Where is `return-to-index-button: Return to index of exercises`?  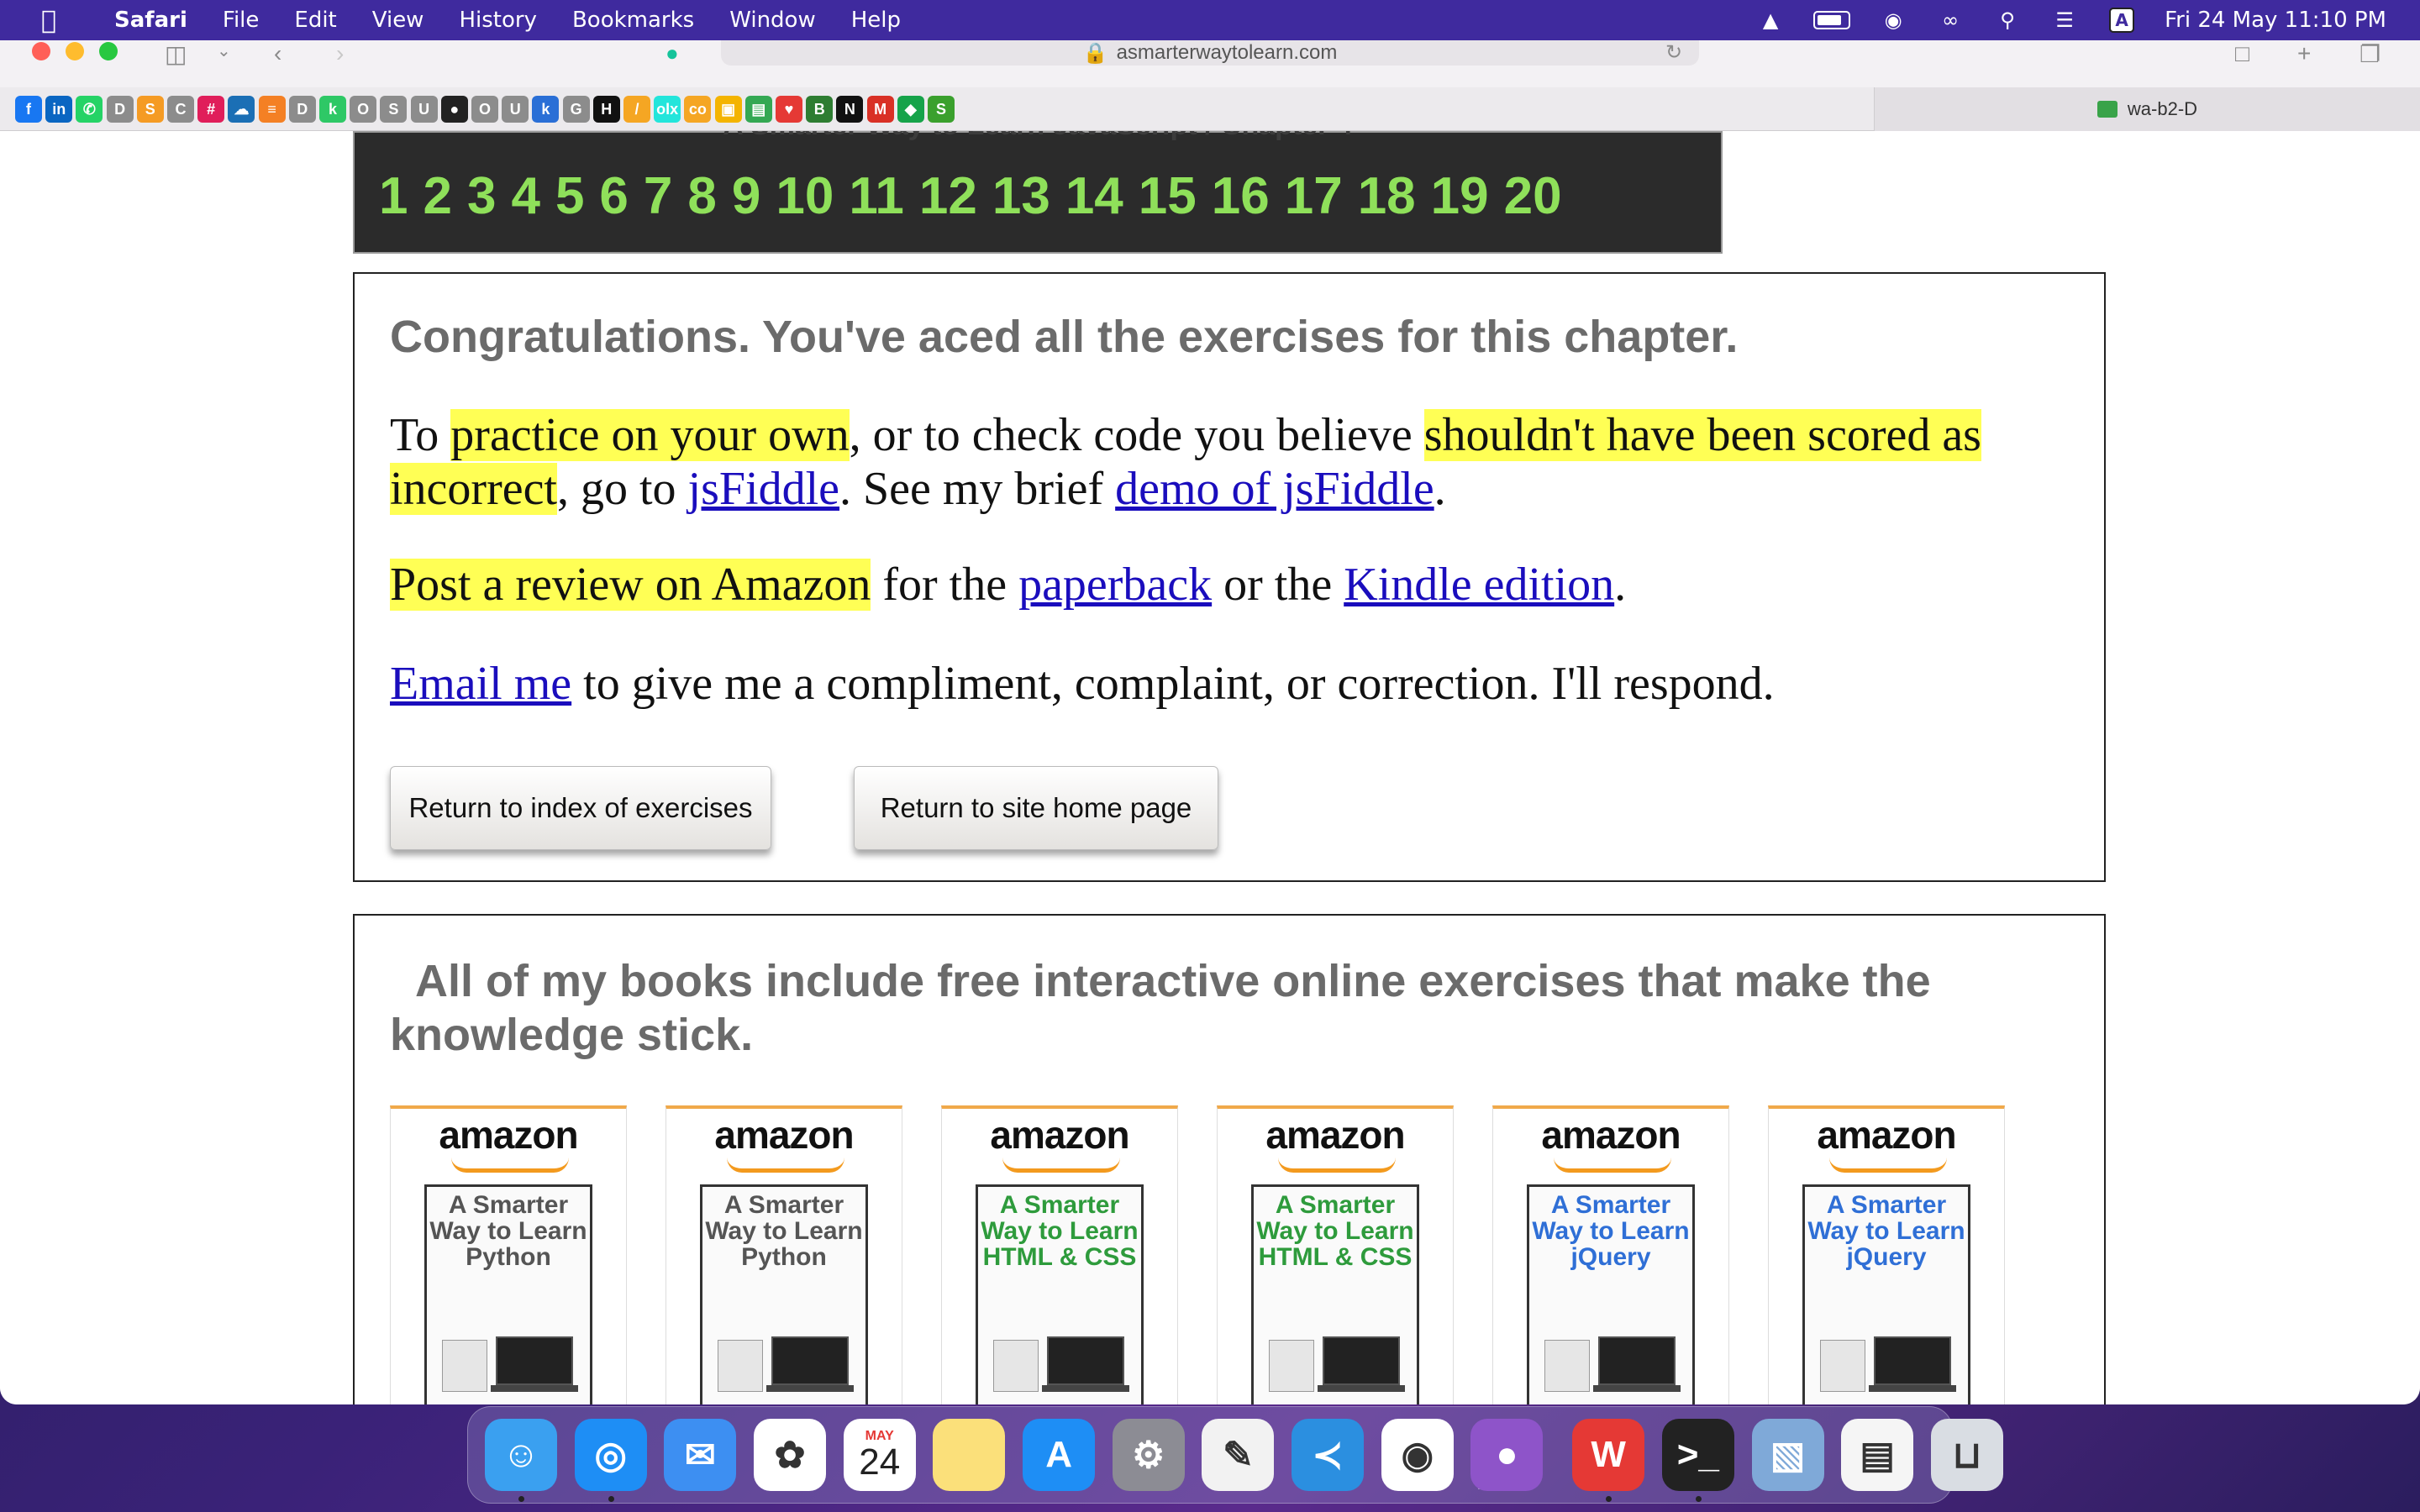
return-to-index-button: Return to index of exercises is located at coordinates (581, 808).